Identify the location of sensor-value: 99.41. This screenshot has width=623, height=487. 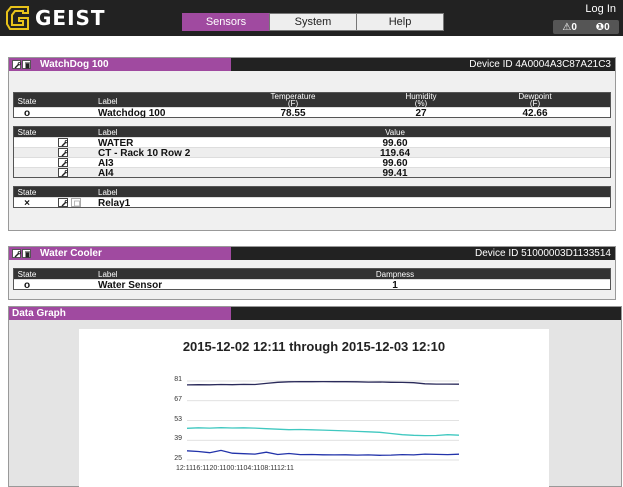
(395, 173).